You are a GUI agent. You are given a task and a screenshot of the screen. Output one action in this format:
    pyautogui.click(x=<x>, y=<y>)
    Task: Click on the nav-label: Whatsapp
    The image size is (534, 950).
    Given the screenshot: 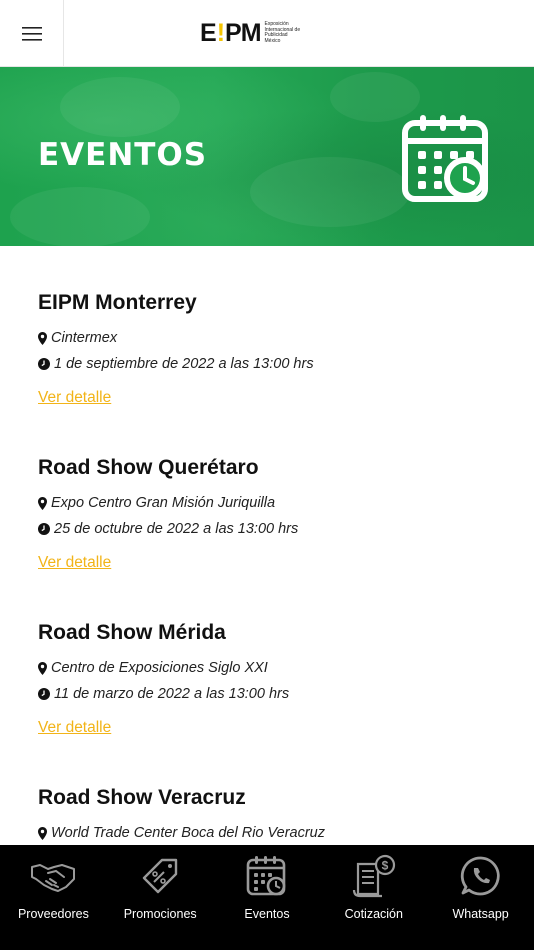 What is the action you would take?
    pyautogui.click(x=480, y=914)
    